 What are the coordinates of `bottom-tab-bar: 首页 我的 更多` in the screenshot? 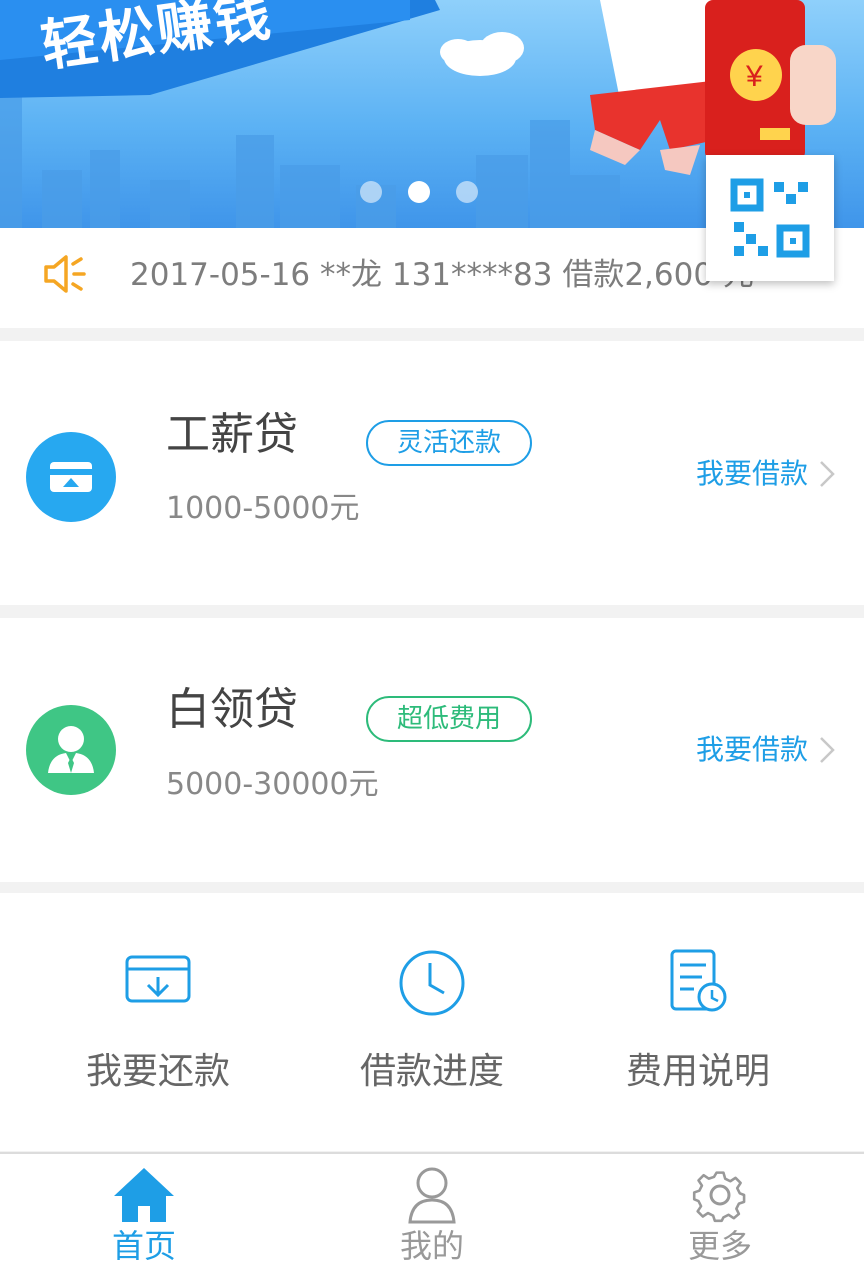 It's located at (432, 1216).